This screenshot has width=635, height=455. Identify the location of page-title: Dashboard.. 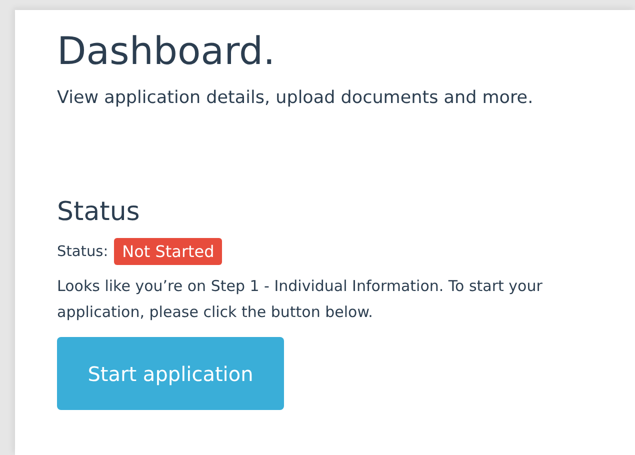
(166, 51).